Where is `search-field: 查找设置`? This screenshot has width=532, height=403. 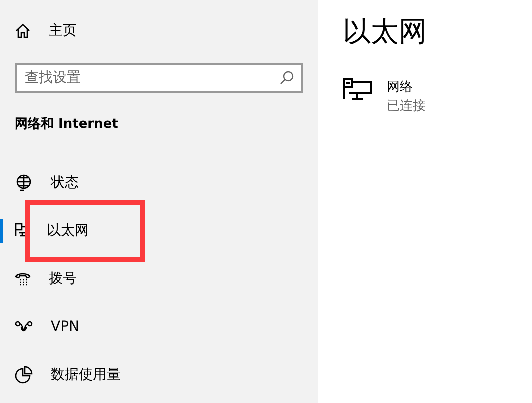
search-field: 查找设置 is located at coordinates (159, 78).